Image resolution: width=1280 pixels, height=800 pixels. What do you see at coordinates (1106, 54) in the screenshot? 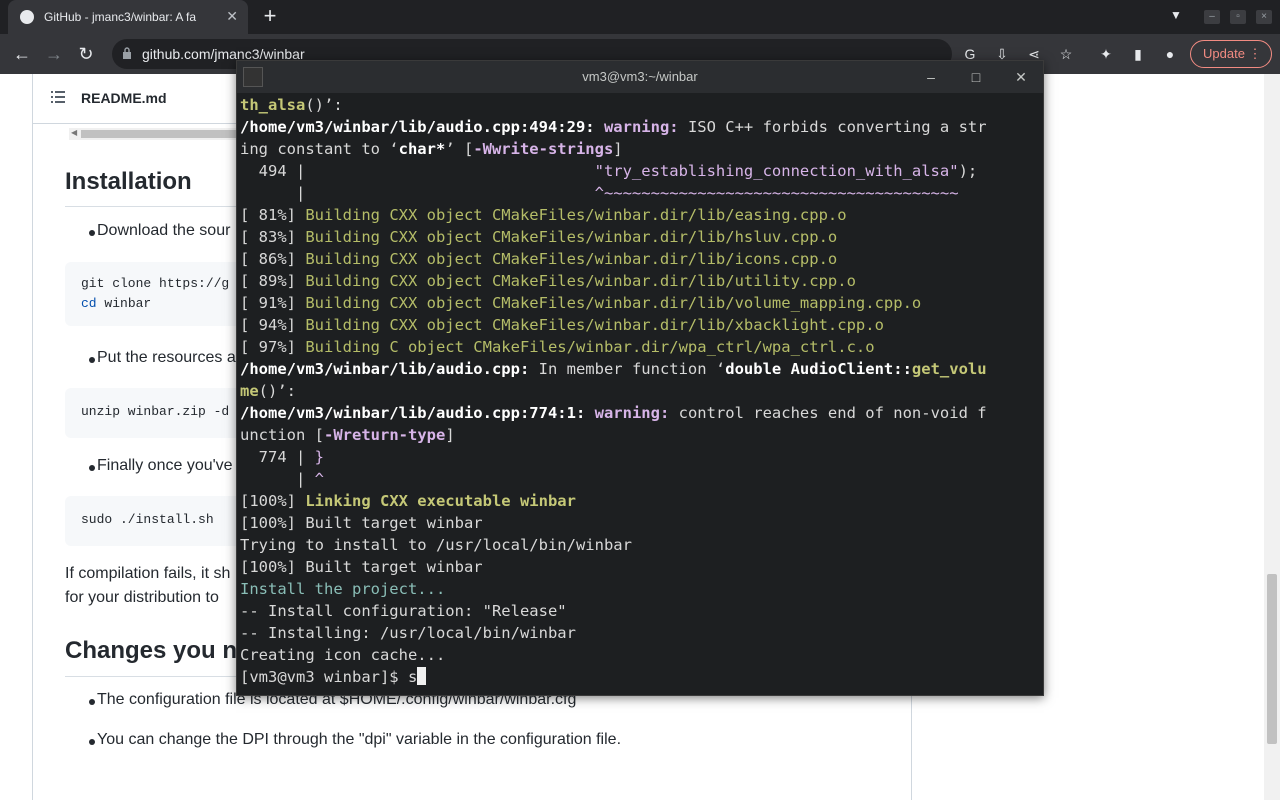
I see `extensions-puzzle-icon: ✦` at bounding box center [1106, 54].